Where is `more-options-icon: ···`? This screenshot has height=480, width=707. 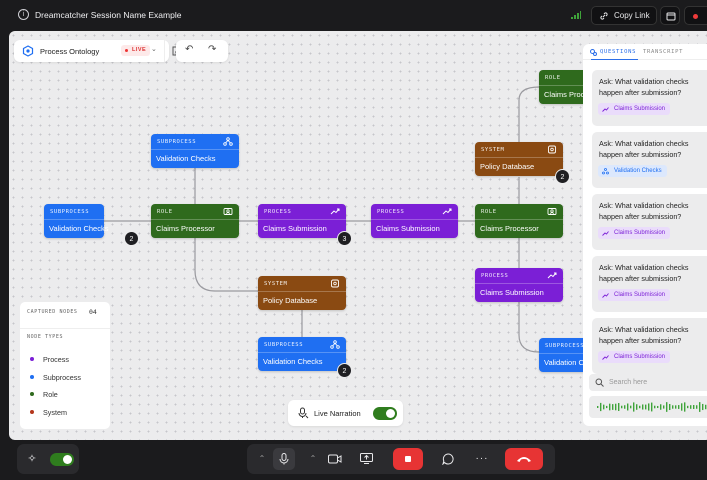
more-options-icon: ··· is located at coordinates (482, 459).